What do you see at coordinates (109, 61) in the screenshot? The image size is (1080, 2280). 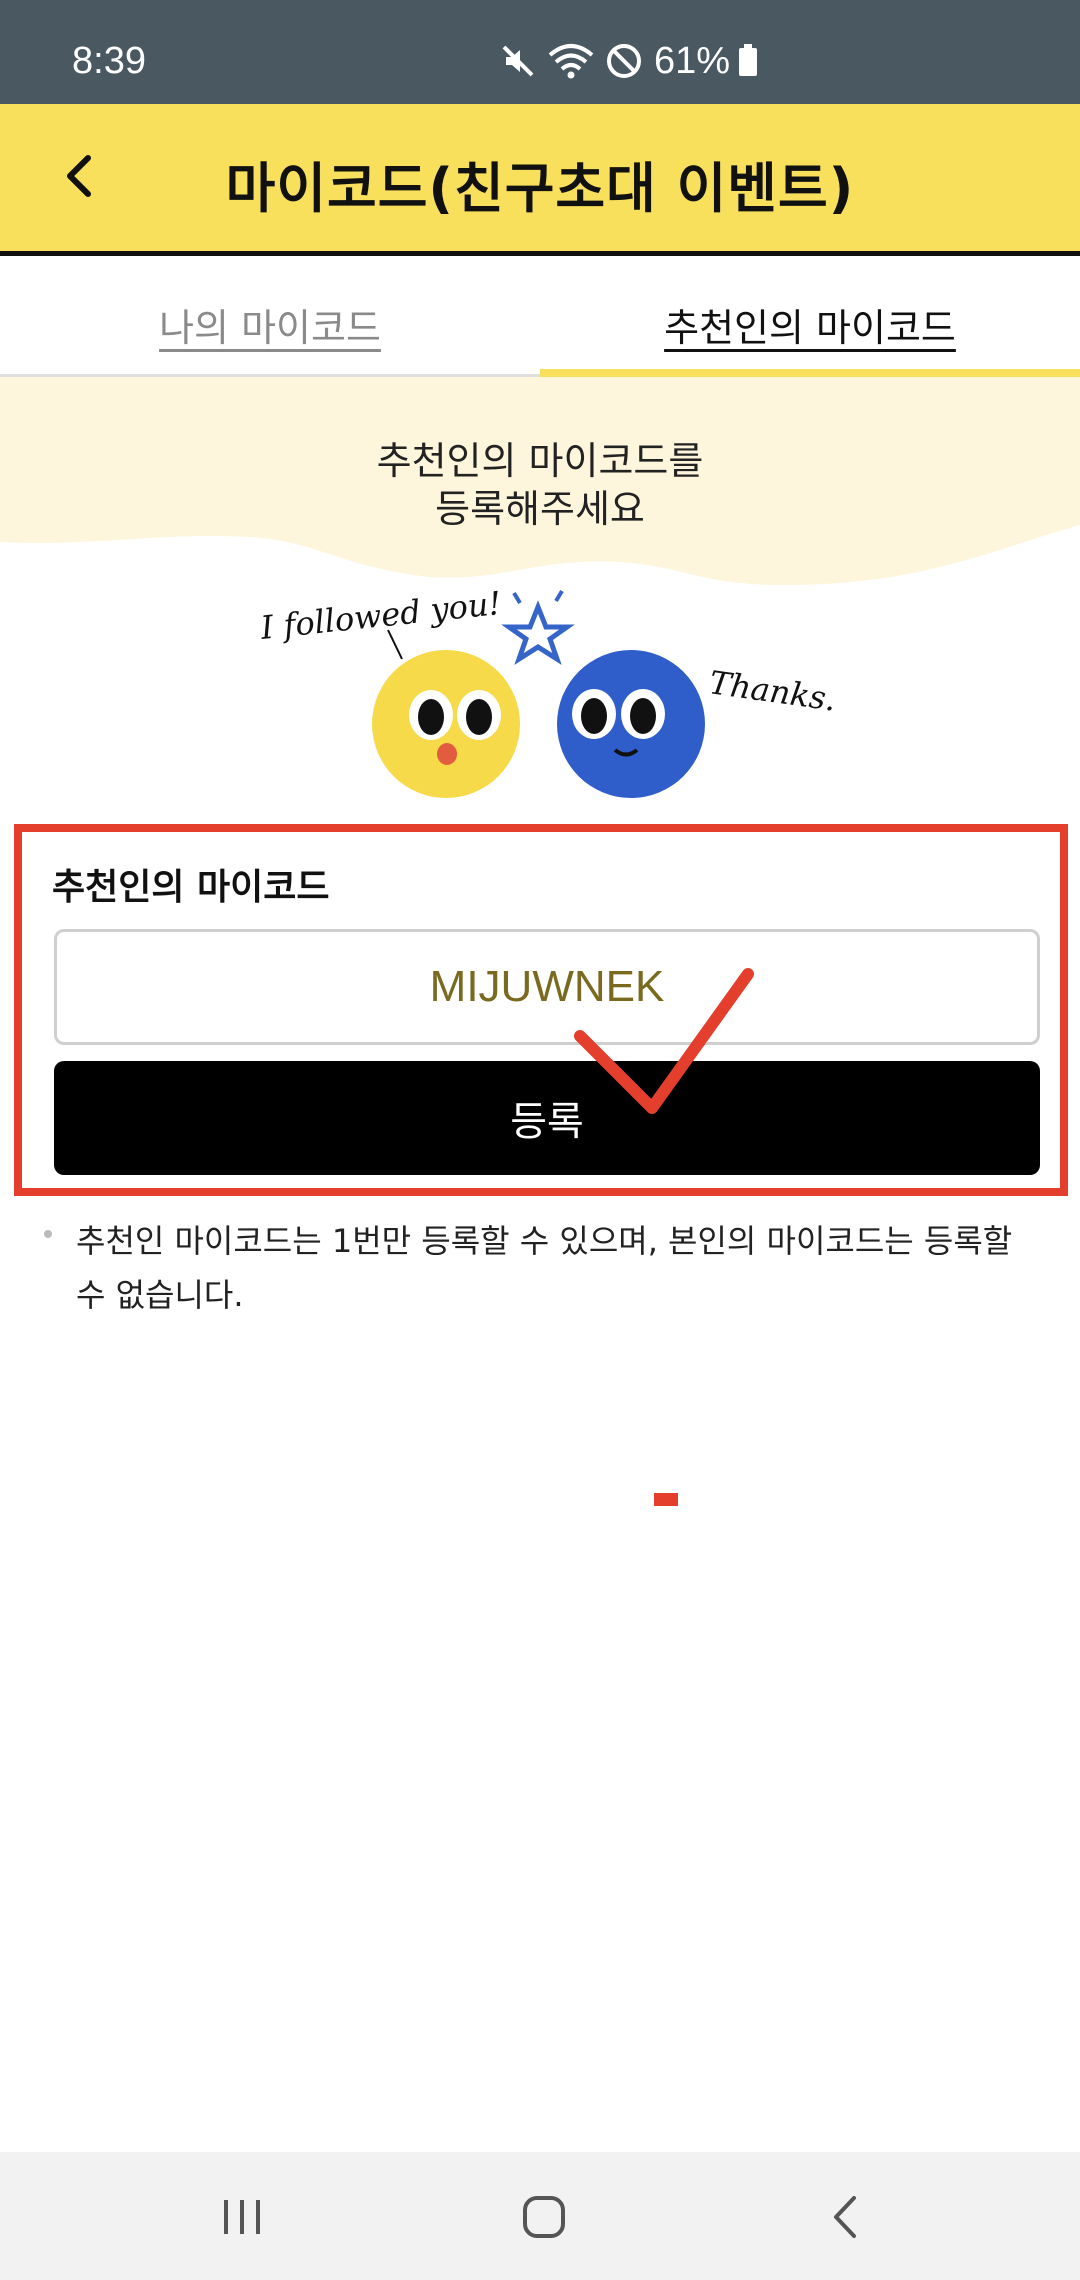 I see `status-time: 8:39` at bounding box center [109, 61].